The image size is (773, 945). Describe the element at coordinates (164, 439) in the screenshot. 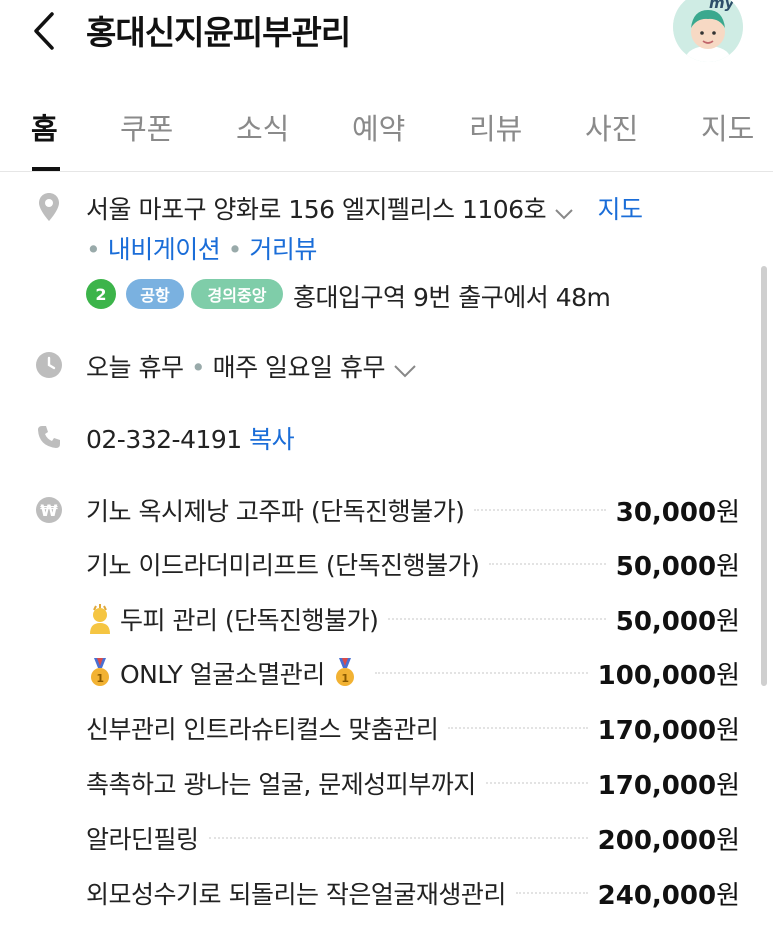

I see `phone-number: 02-332-4191` at that location.